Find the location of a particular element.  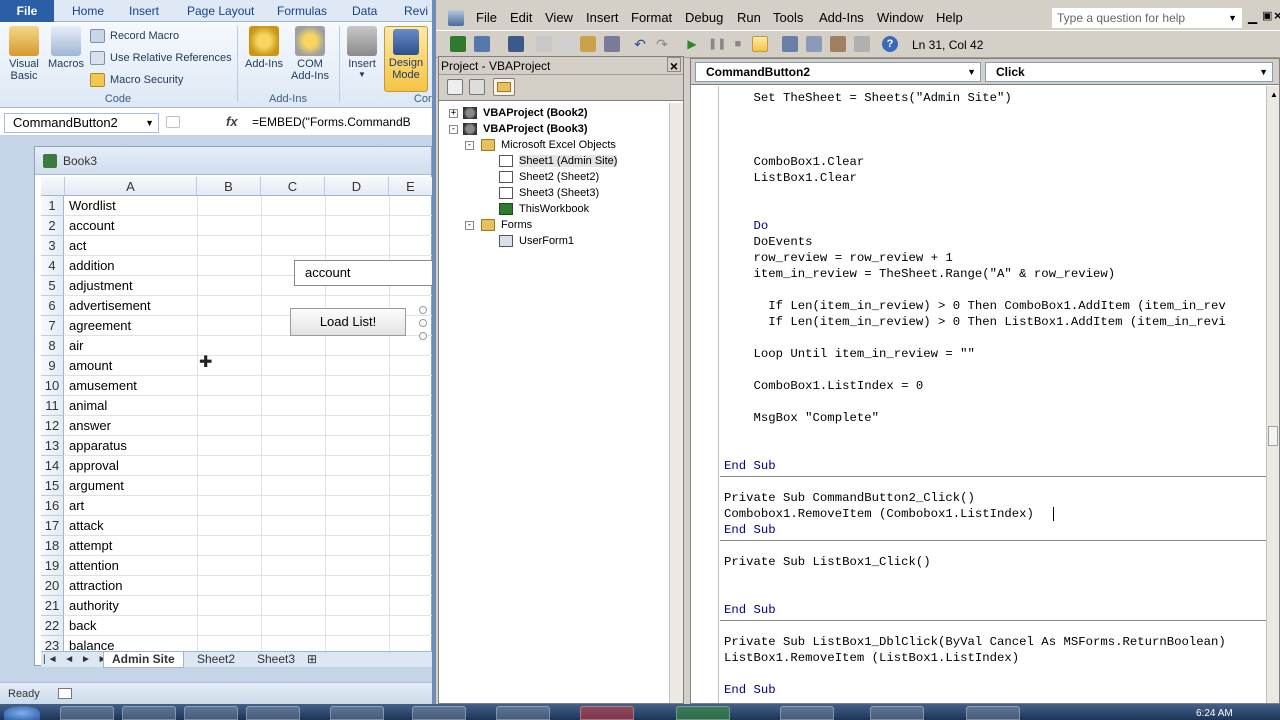

design-mode-button: Design Mode is located at coordinates (406, 59).